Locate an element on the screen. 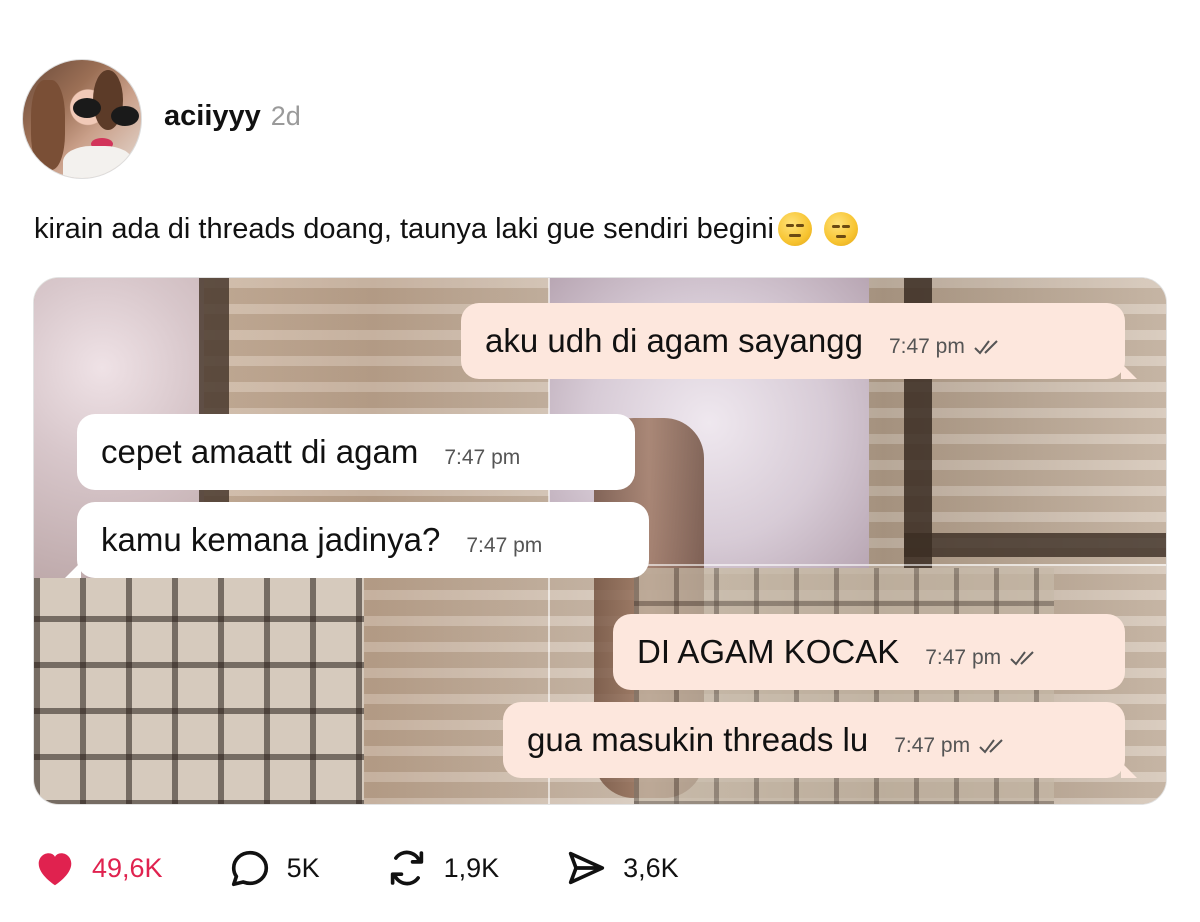 The height and width of the screenshot is (922, 1200). comment-icon is located at coordinates (249, 868).